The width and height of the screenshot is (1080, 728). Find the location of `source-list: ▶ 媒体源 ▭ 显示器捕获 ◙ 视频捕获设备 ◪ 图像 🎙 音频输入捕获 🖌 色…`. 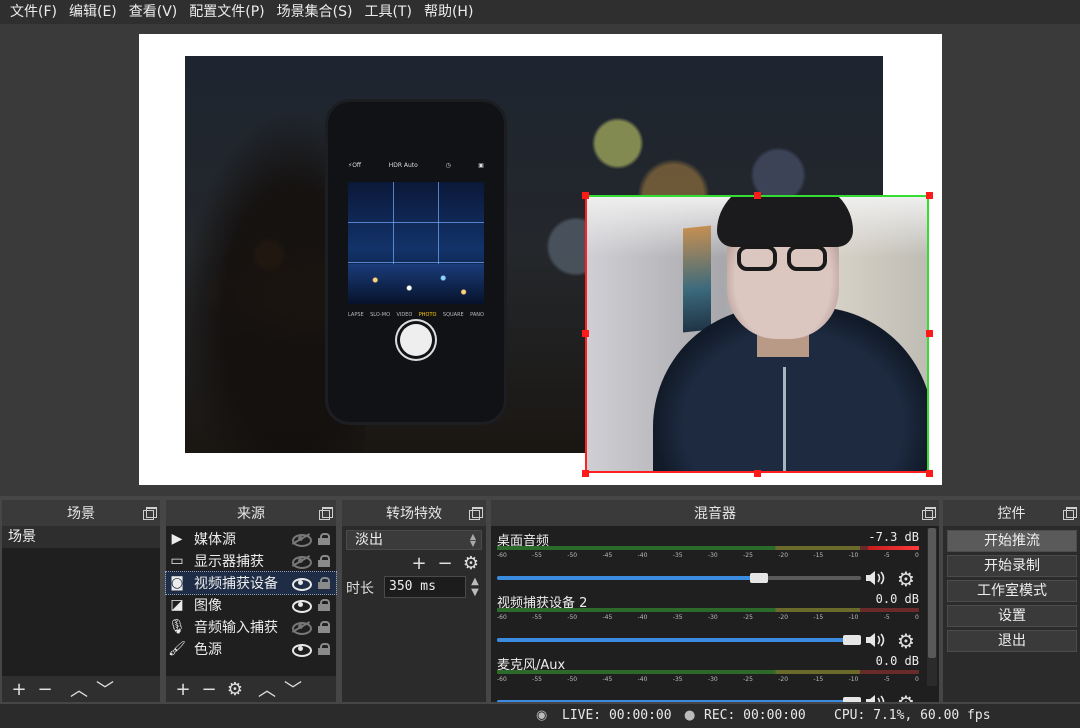

source-list: ▶ 媒体源 ▭ 显示器捕获 ◙ 视频捕获设备 ◪ 图像 🎙 音频输入捕获 🖌 色… is located at coordinates (251, 614).